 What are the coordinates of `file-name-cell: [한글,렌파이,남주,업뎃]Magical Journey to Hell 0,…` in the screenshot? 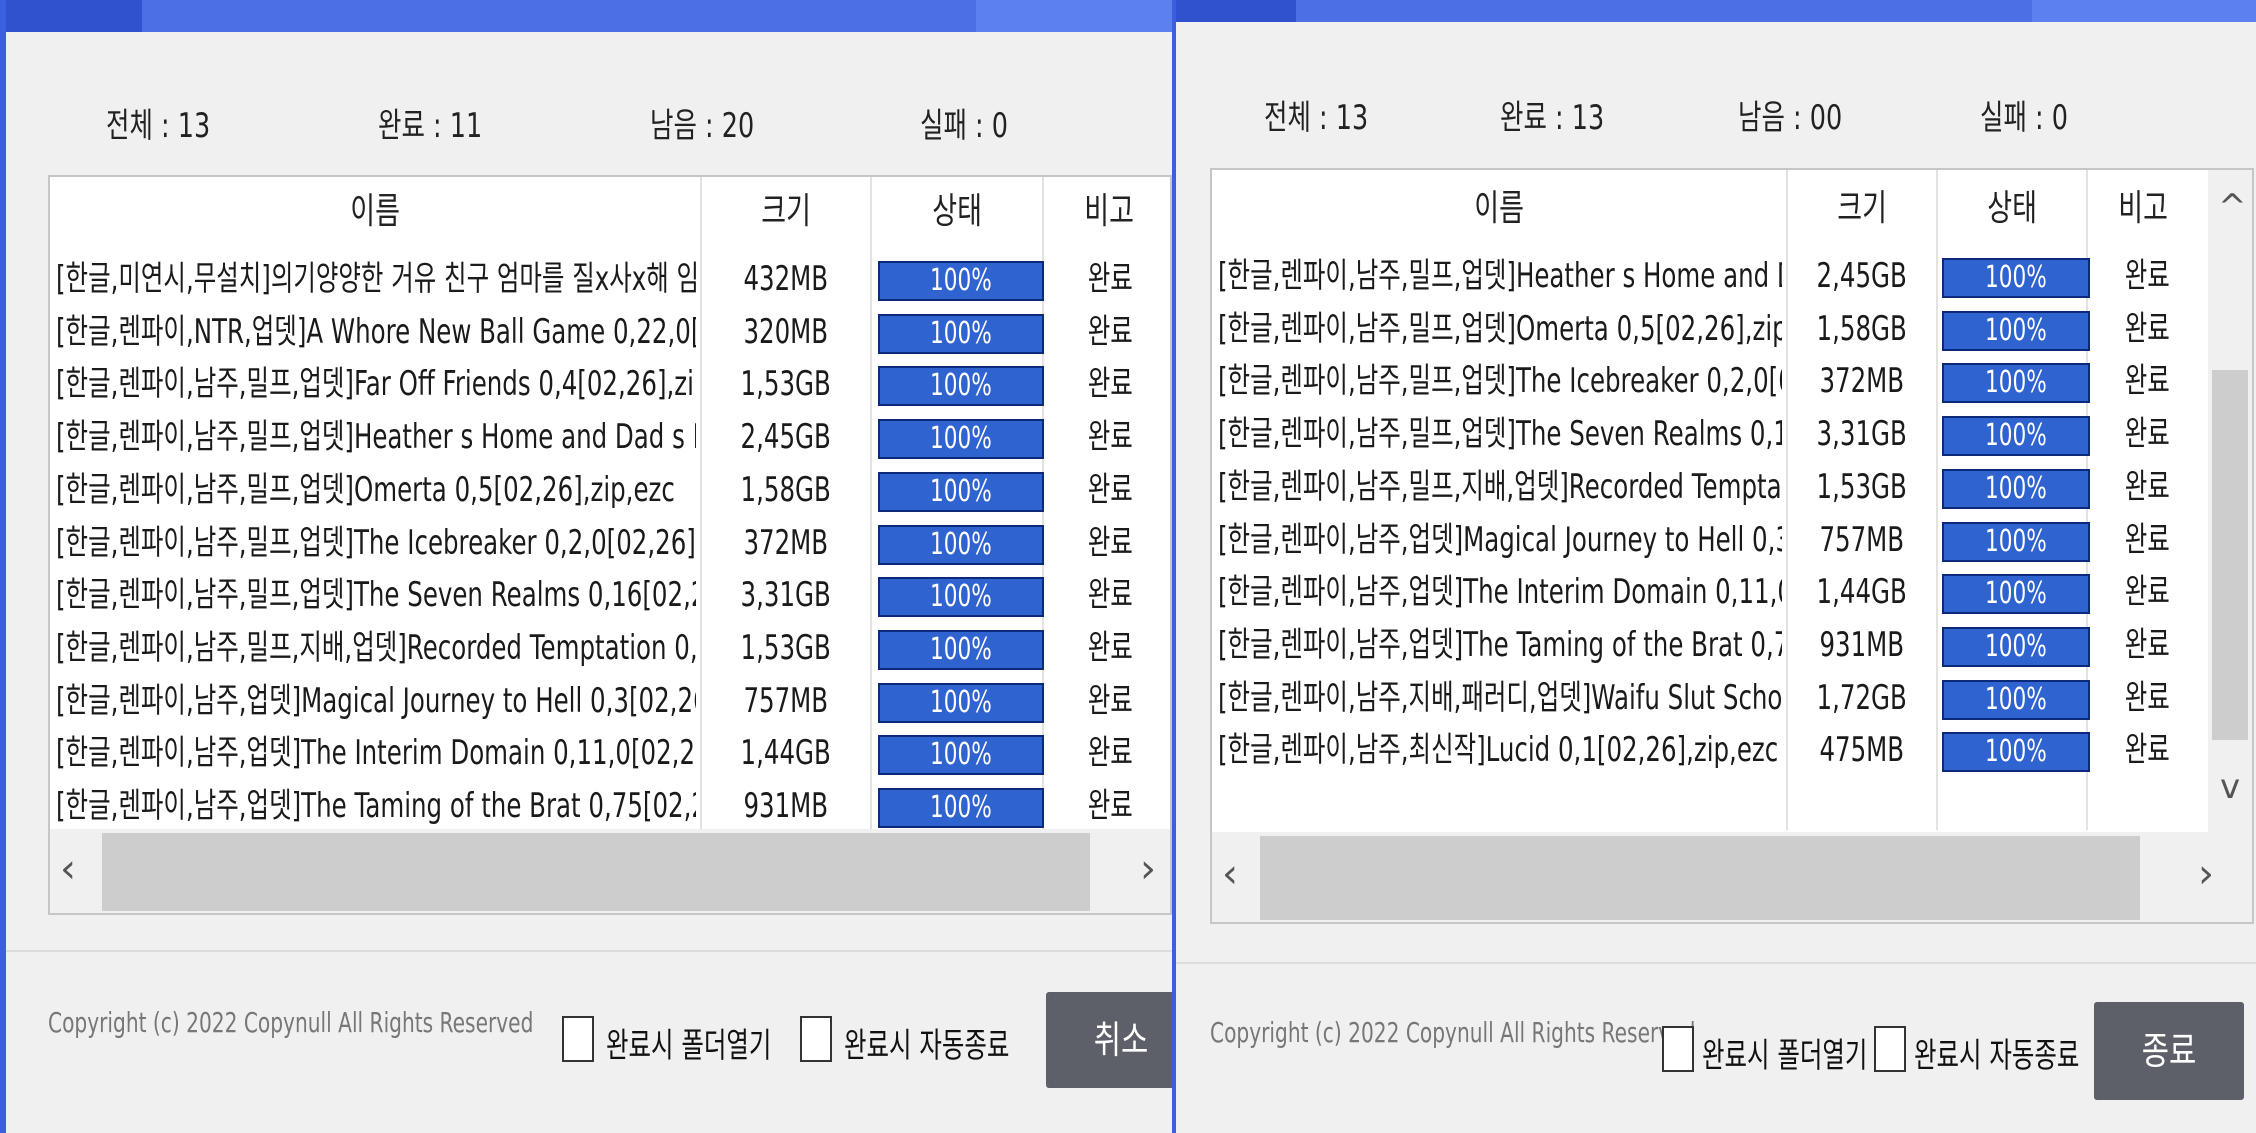 It's located at (376, 700).